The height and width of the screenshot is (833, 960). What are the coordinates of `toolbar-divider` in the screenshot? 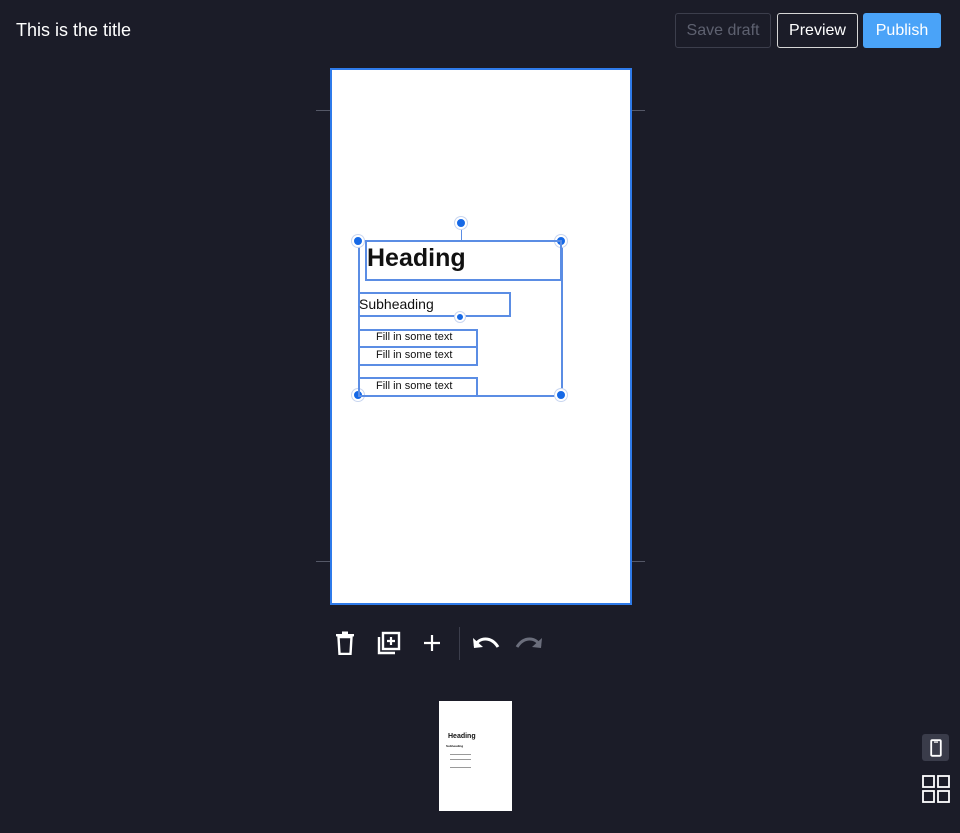 It's located at (459, 643).